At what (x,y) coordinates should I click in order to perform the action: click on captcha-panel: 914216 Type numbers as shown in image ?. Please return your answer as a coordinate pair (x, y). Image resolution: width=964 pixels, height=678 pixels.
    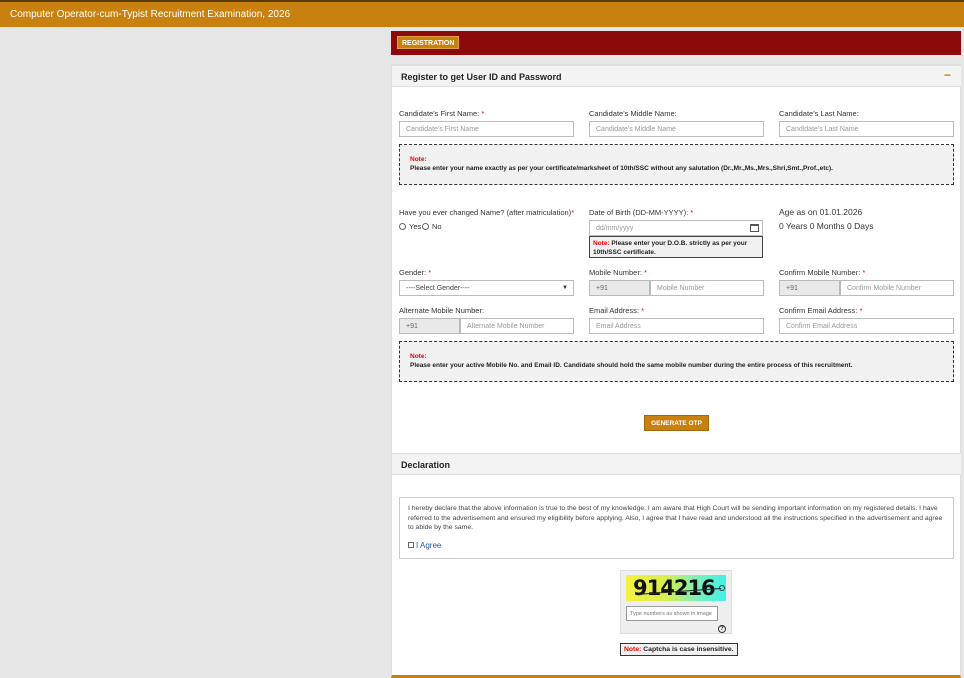
    Looking at the image, I should click on (676, 602).